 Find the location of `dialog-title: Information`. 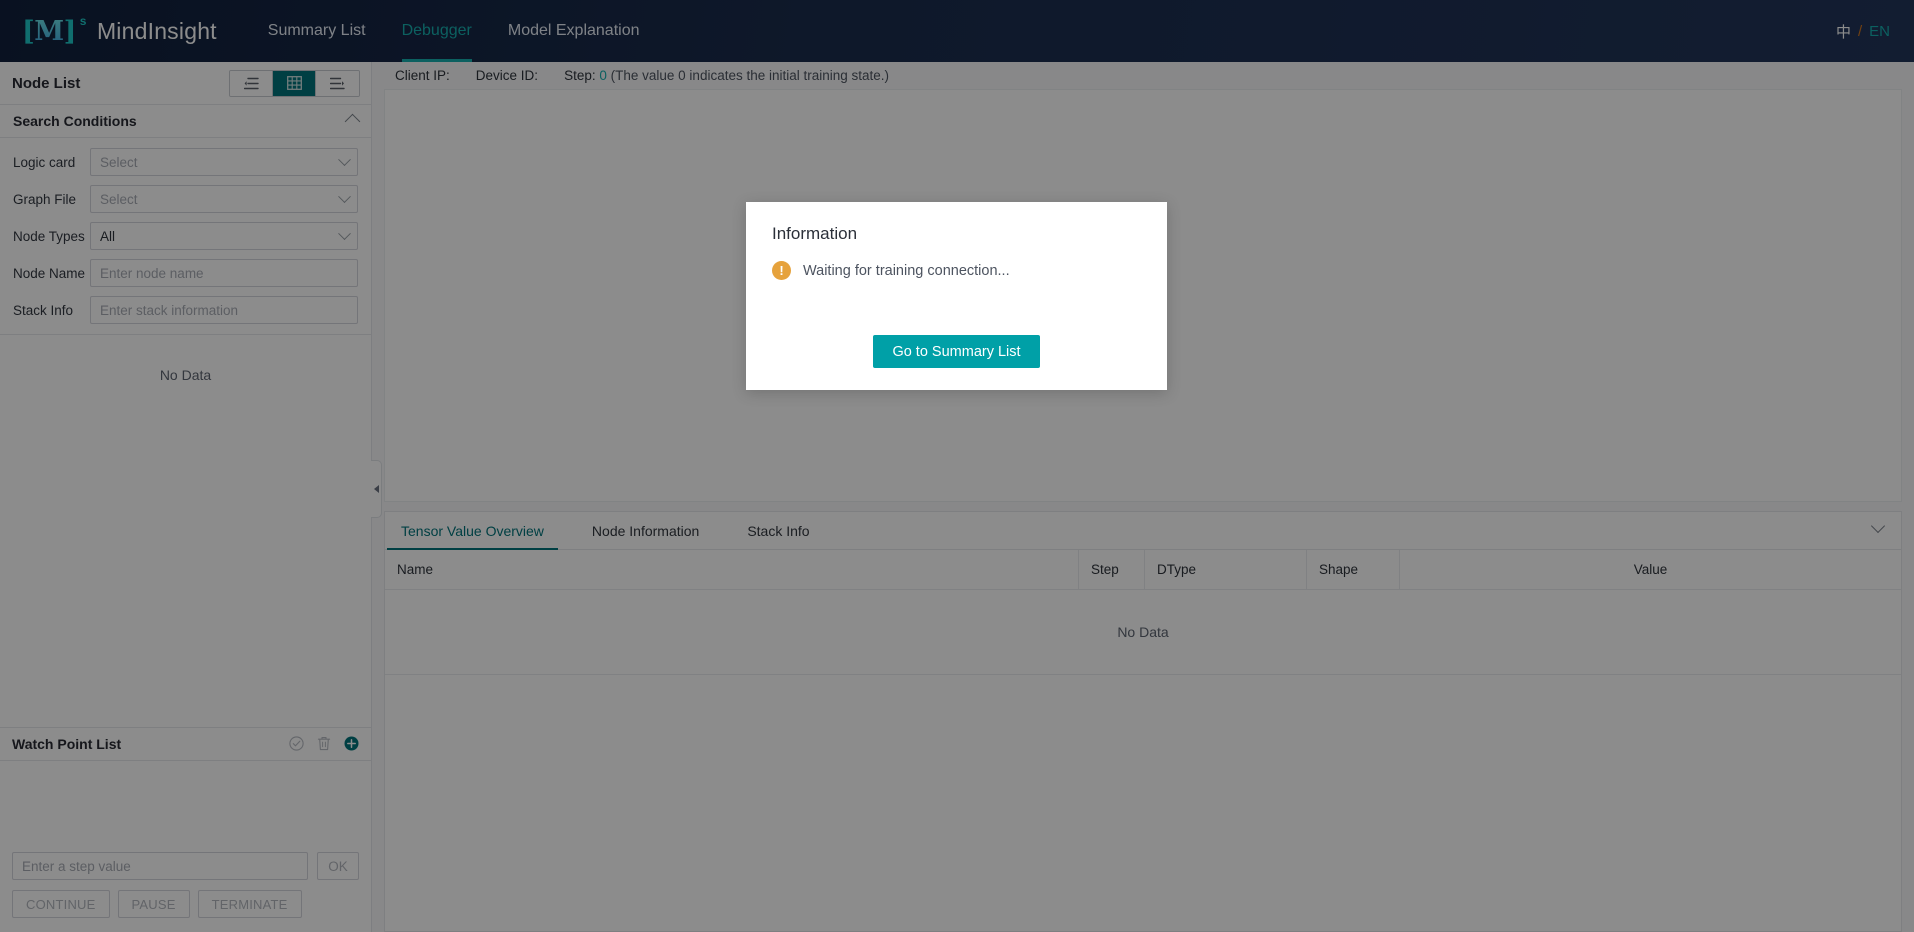

dialog-title: Information is located at coordinates (815, 233).